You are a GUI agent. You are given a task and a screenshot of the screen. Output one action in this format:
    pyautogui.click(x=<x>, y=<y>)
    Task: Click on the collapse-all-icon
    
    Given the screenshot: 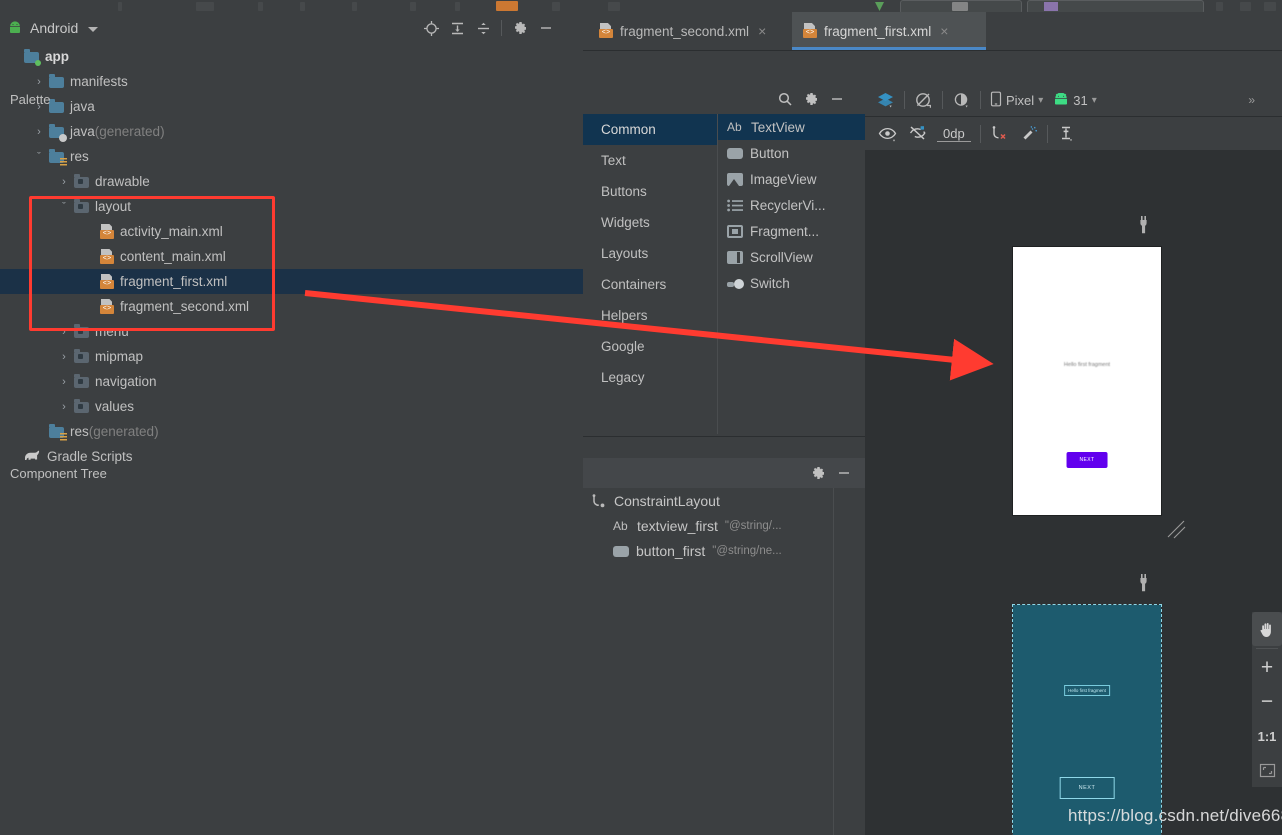 What is the action you would take?
    pyautogui.click(x=483, y=28)
    